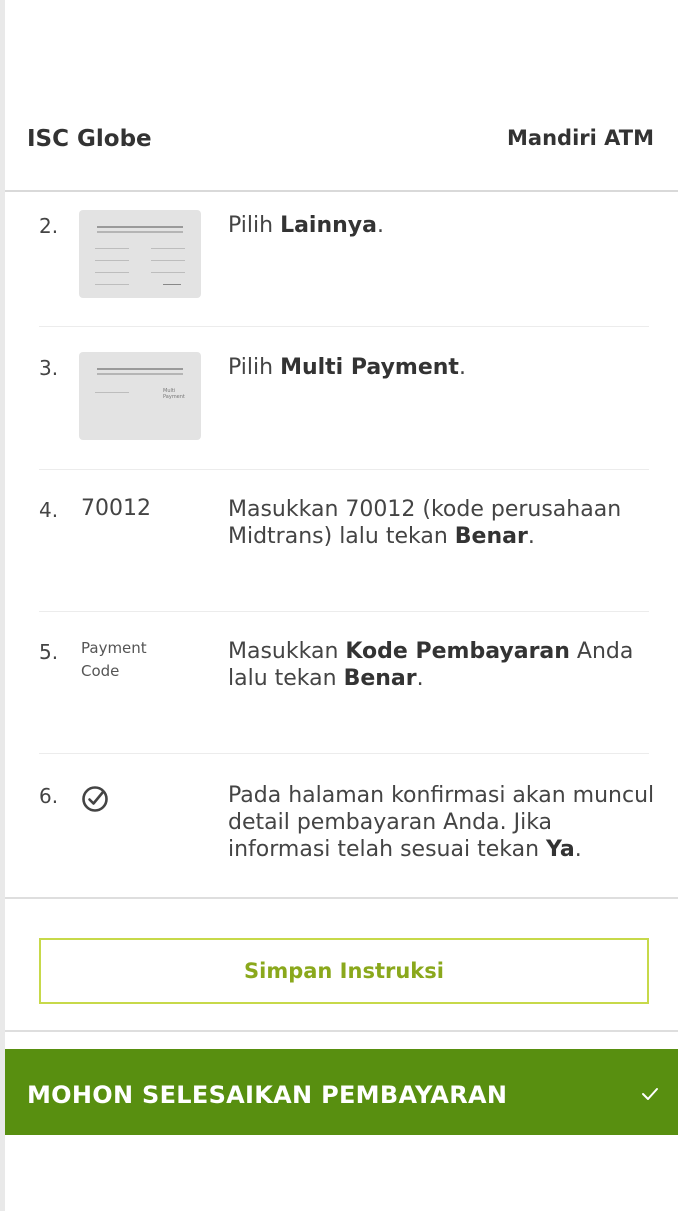 Image resolution: width=678 pixels, height=1211 pixels. Describe the element at coordinates (174, 394) in the screenshot. I see `thumbnail-caption: Multi Payment` at that location.